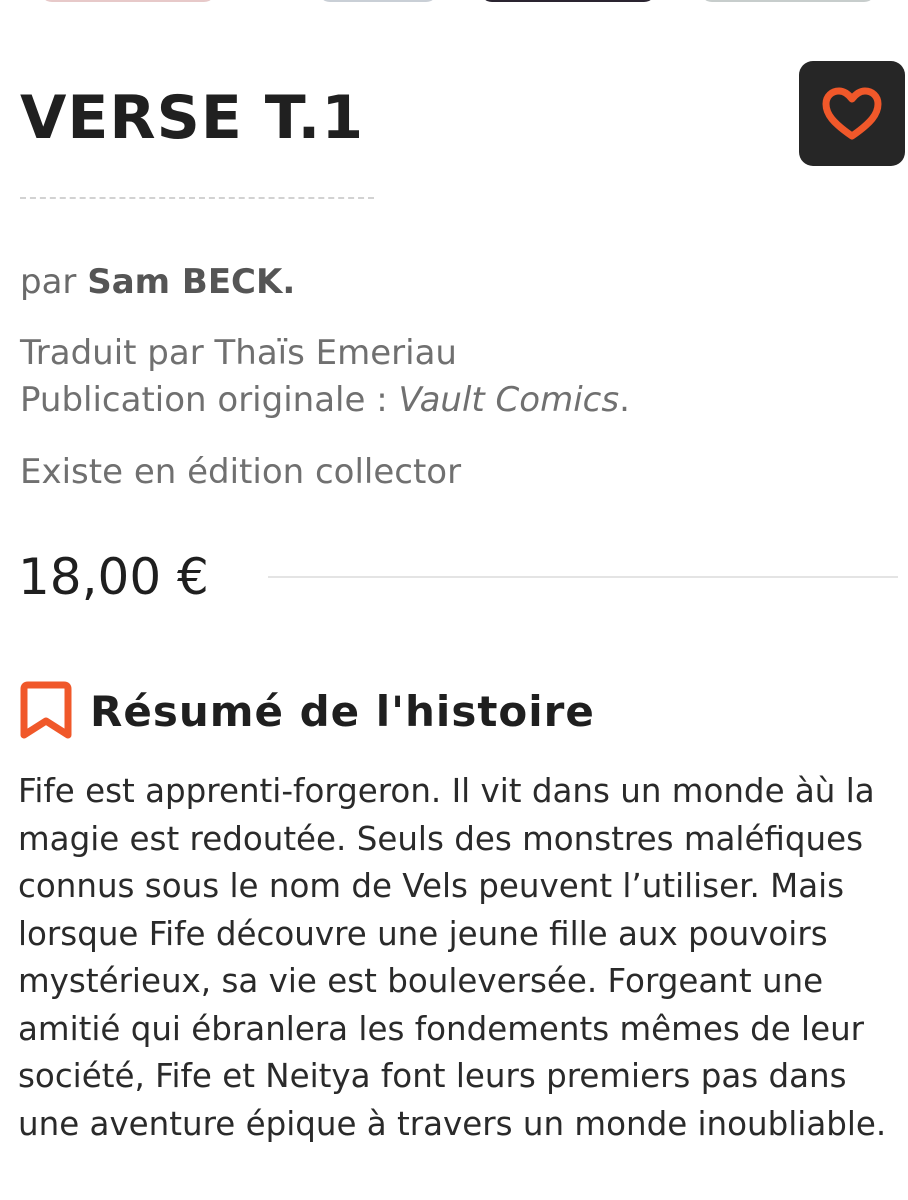 Image resolution: width=908 pixels, height=1200 pixels. What do you see at coordinates (583, 577) in the screenshot?
I see `price-divider` at bounding box center [583, 577].